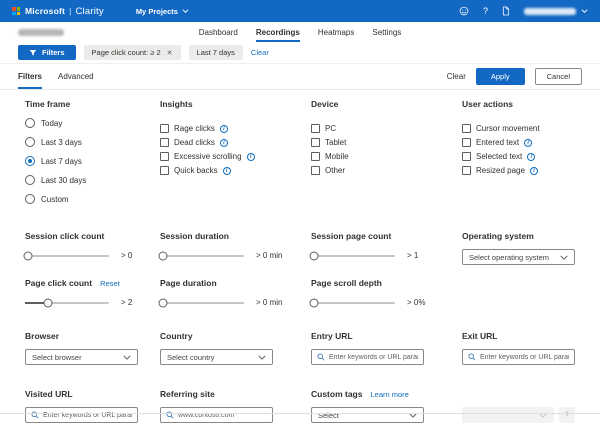 Image resolution: width=600 pixels, height=427 pixels. Describe the element at coordinates (352, 302) in the screenshot. I see `page-scroll-depth-slider` at that location.